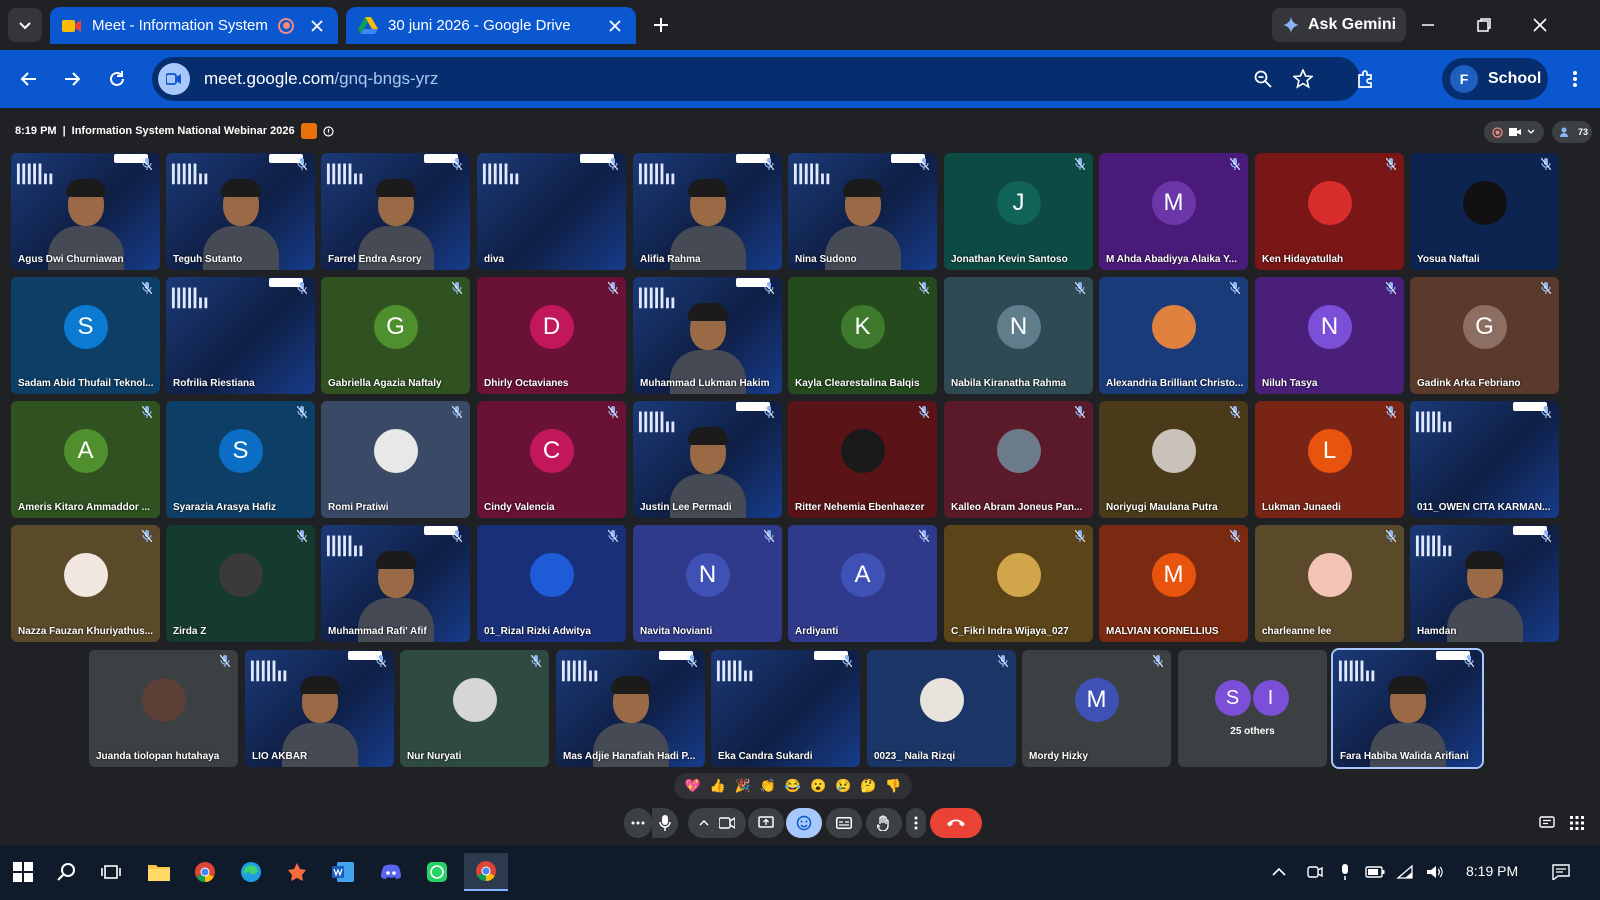 The width and height of the screenshot is (1600, 900). I want to click on browser-menu-button, so click(1575, 79).